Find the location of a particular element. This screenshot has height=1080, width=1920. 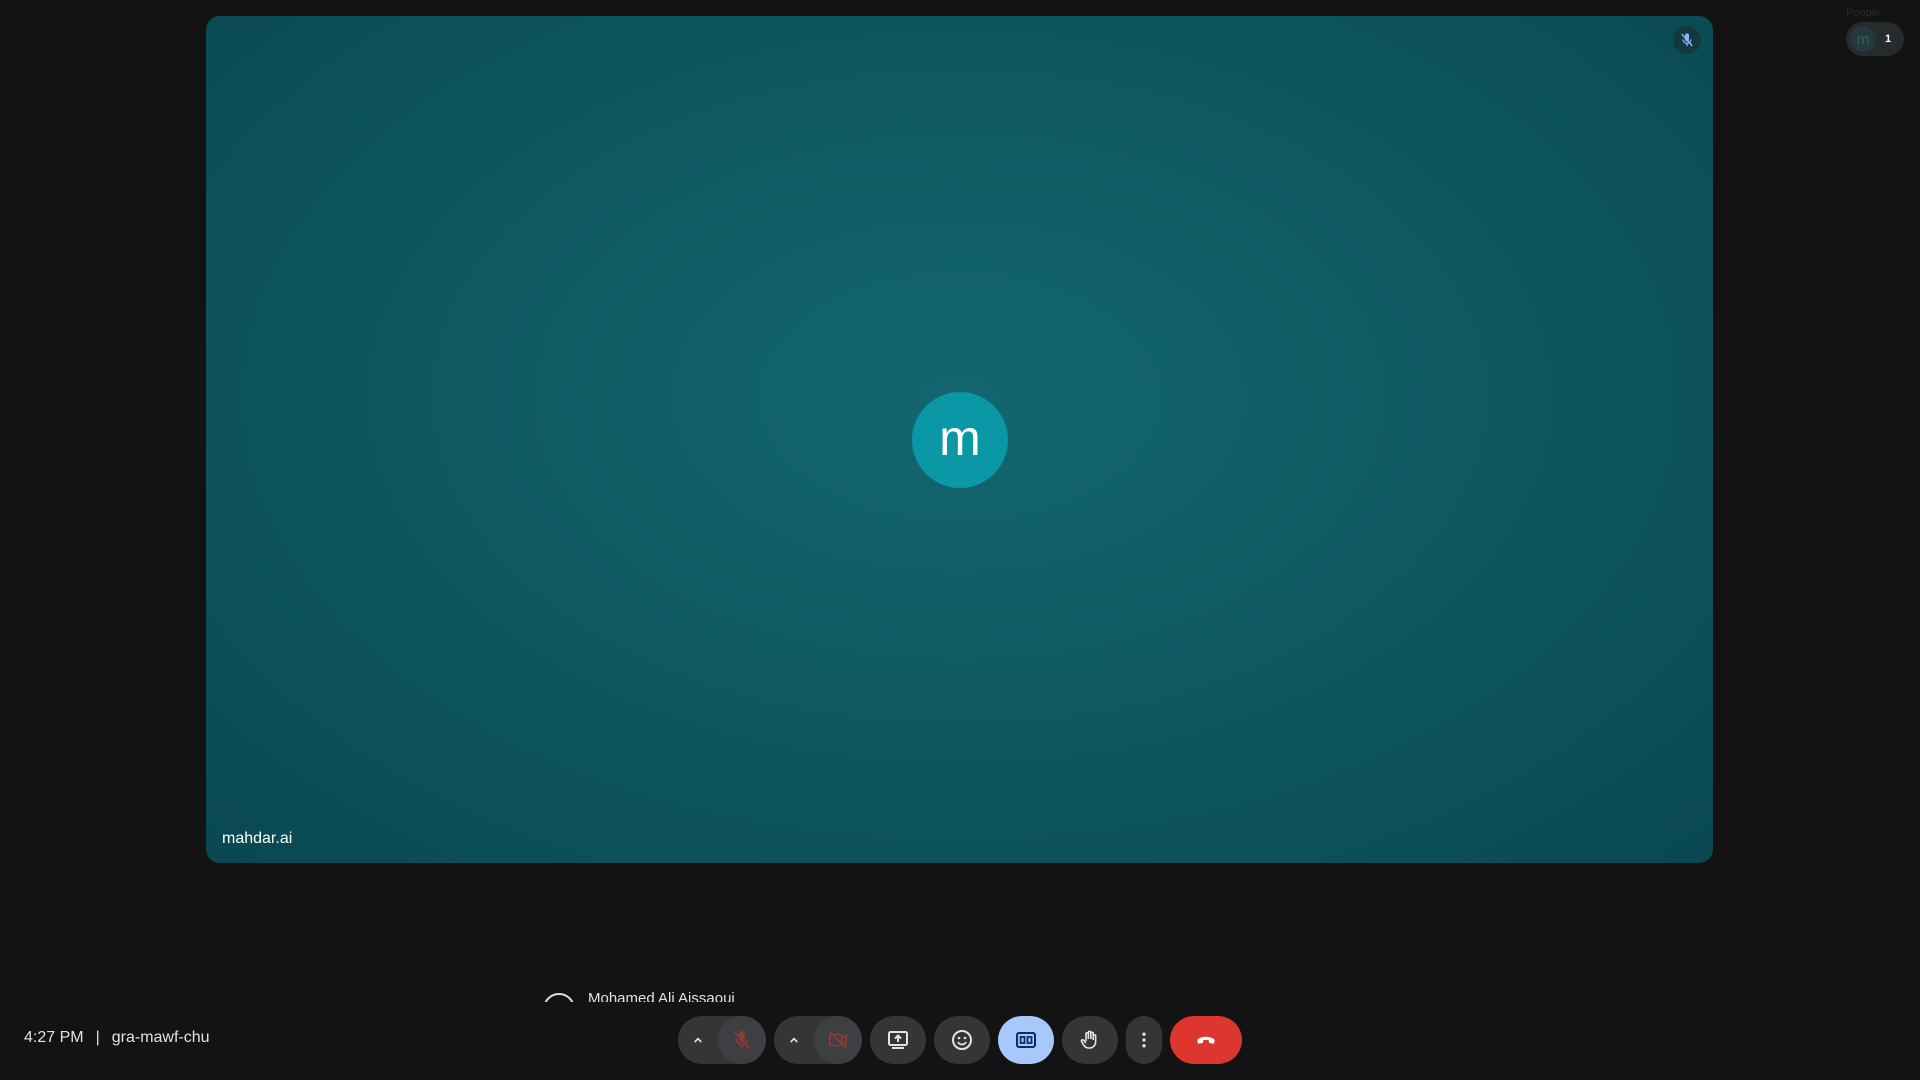

emoji-icon is located at coordinates (962, 1040).